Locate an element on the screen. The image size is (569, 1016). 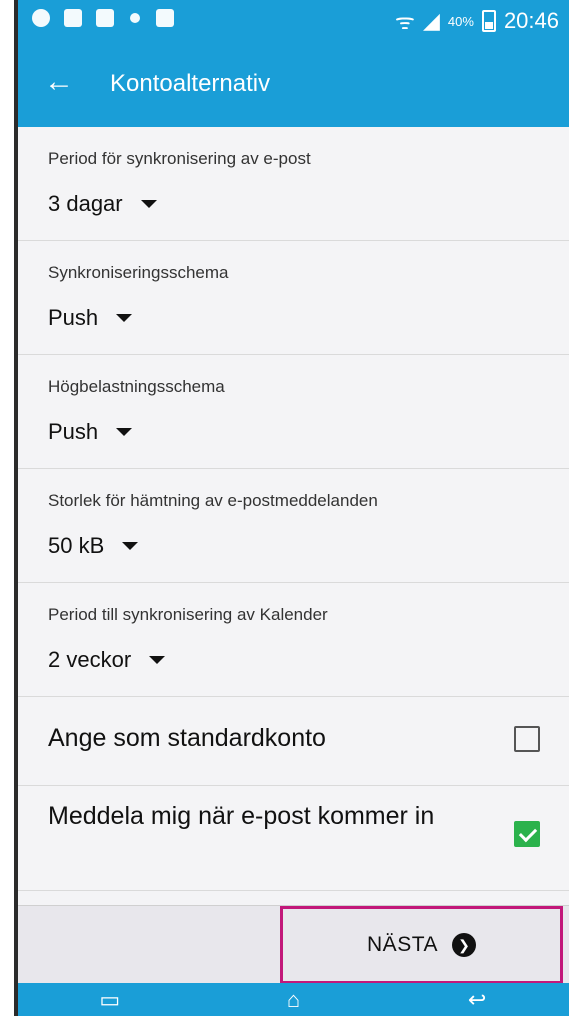
wifi-icon: ᯤ is located at coordinates (404, 21).